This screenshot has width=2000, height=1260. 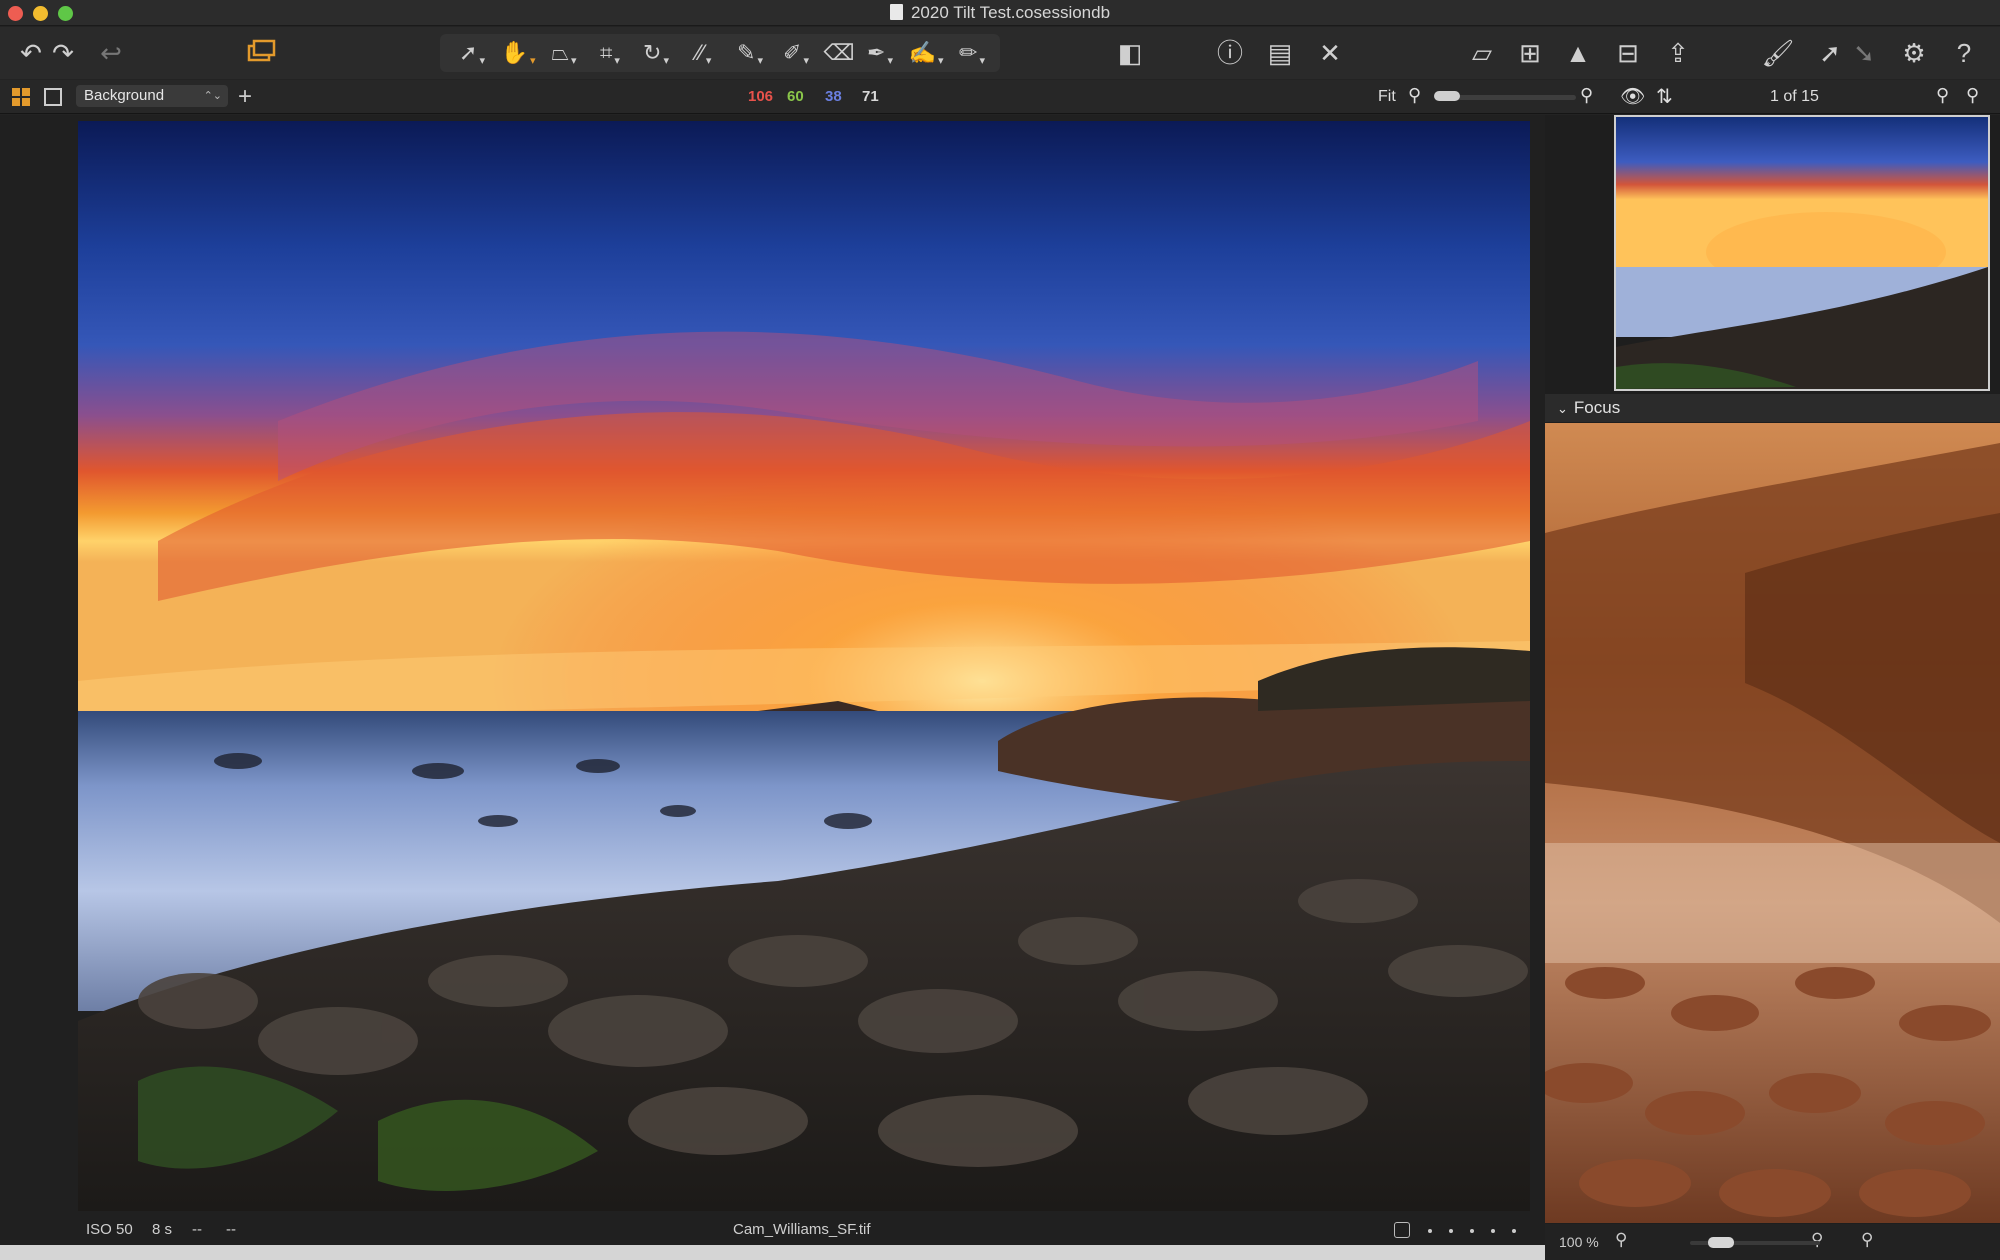 I want to click on browser-zoom-icon: ⚲, so click(x=1972, y=95).